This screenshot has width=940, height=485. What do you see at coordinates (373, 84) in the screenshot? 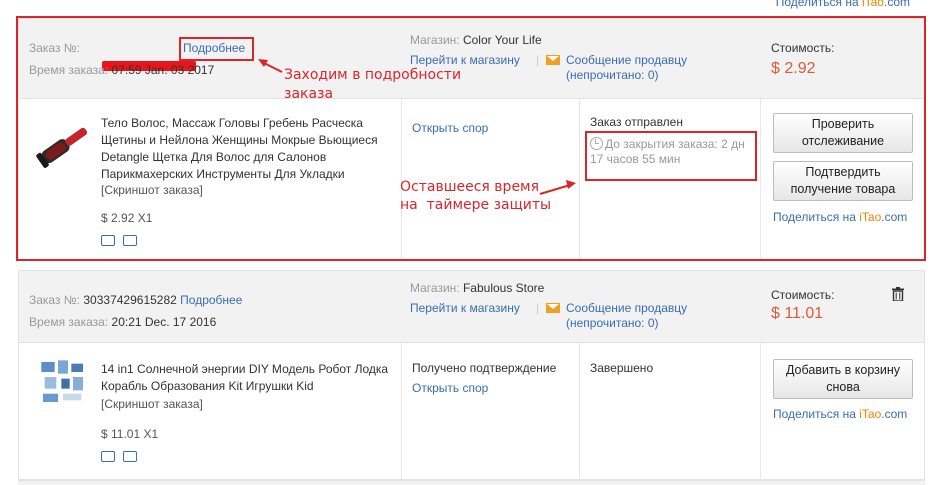
I see `annotation-details-note: Заходим в подробности заказа` at bounding box center [373, 84].